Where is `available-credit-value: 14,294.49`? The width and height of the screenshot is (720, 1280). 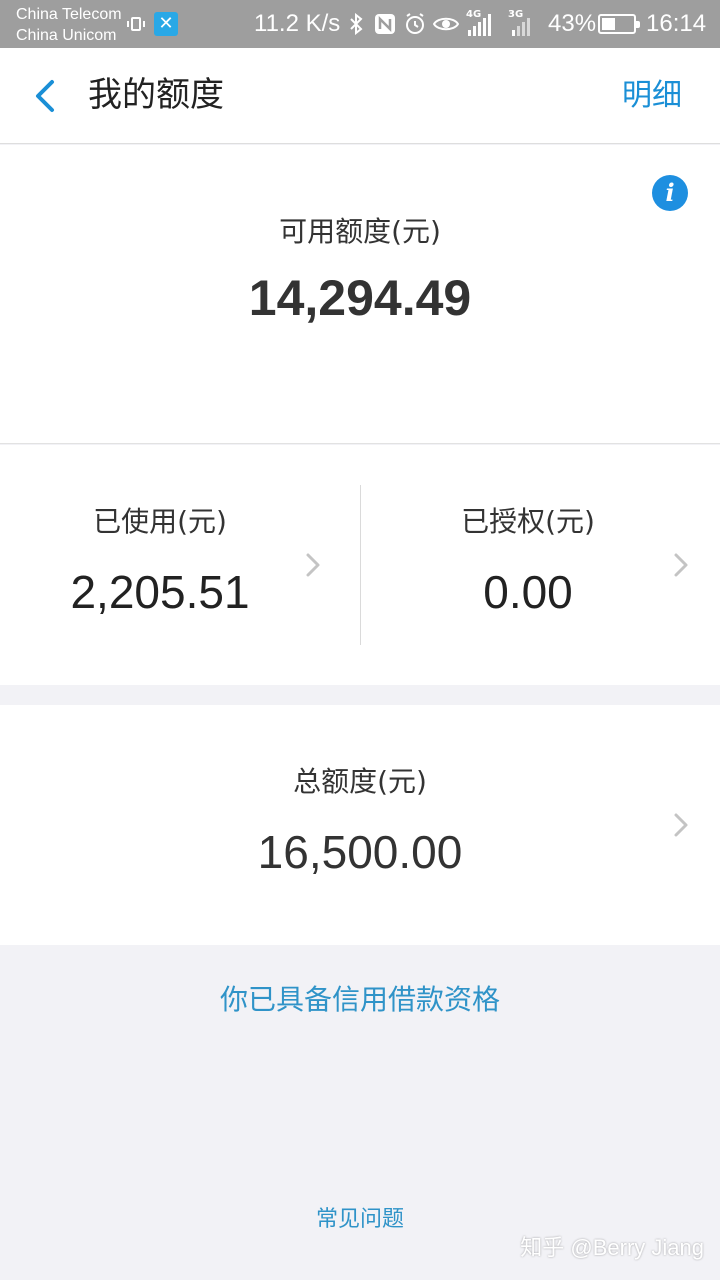
available-credit-value: 14,294.49 is located at coordinates (360, 298).